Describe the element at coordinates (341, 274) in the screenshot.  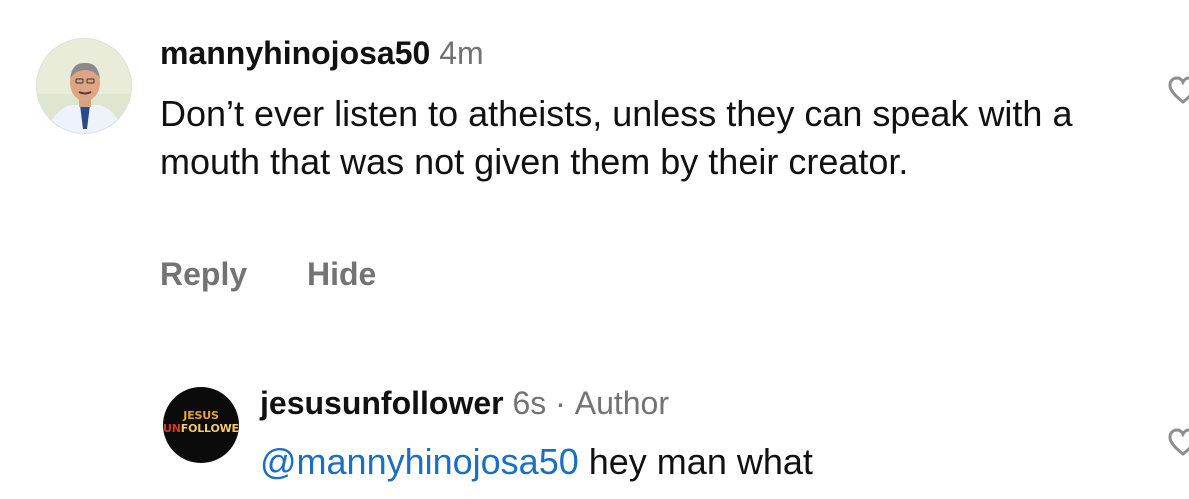
I see `hide-button: Hide` at that location.